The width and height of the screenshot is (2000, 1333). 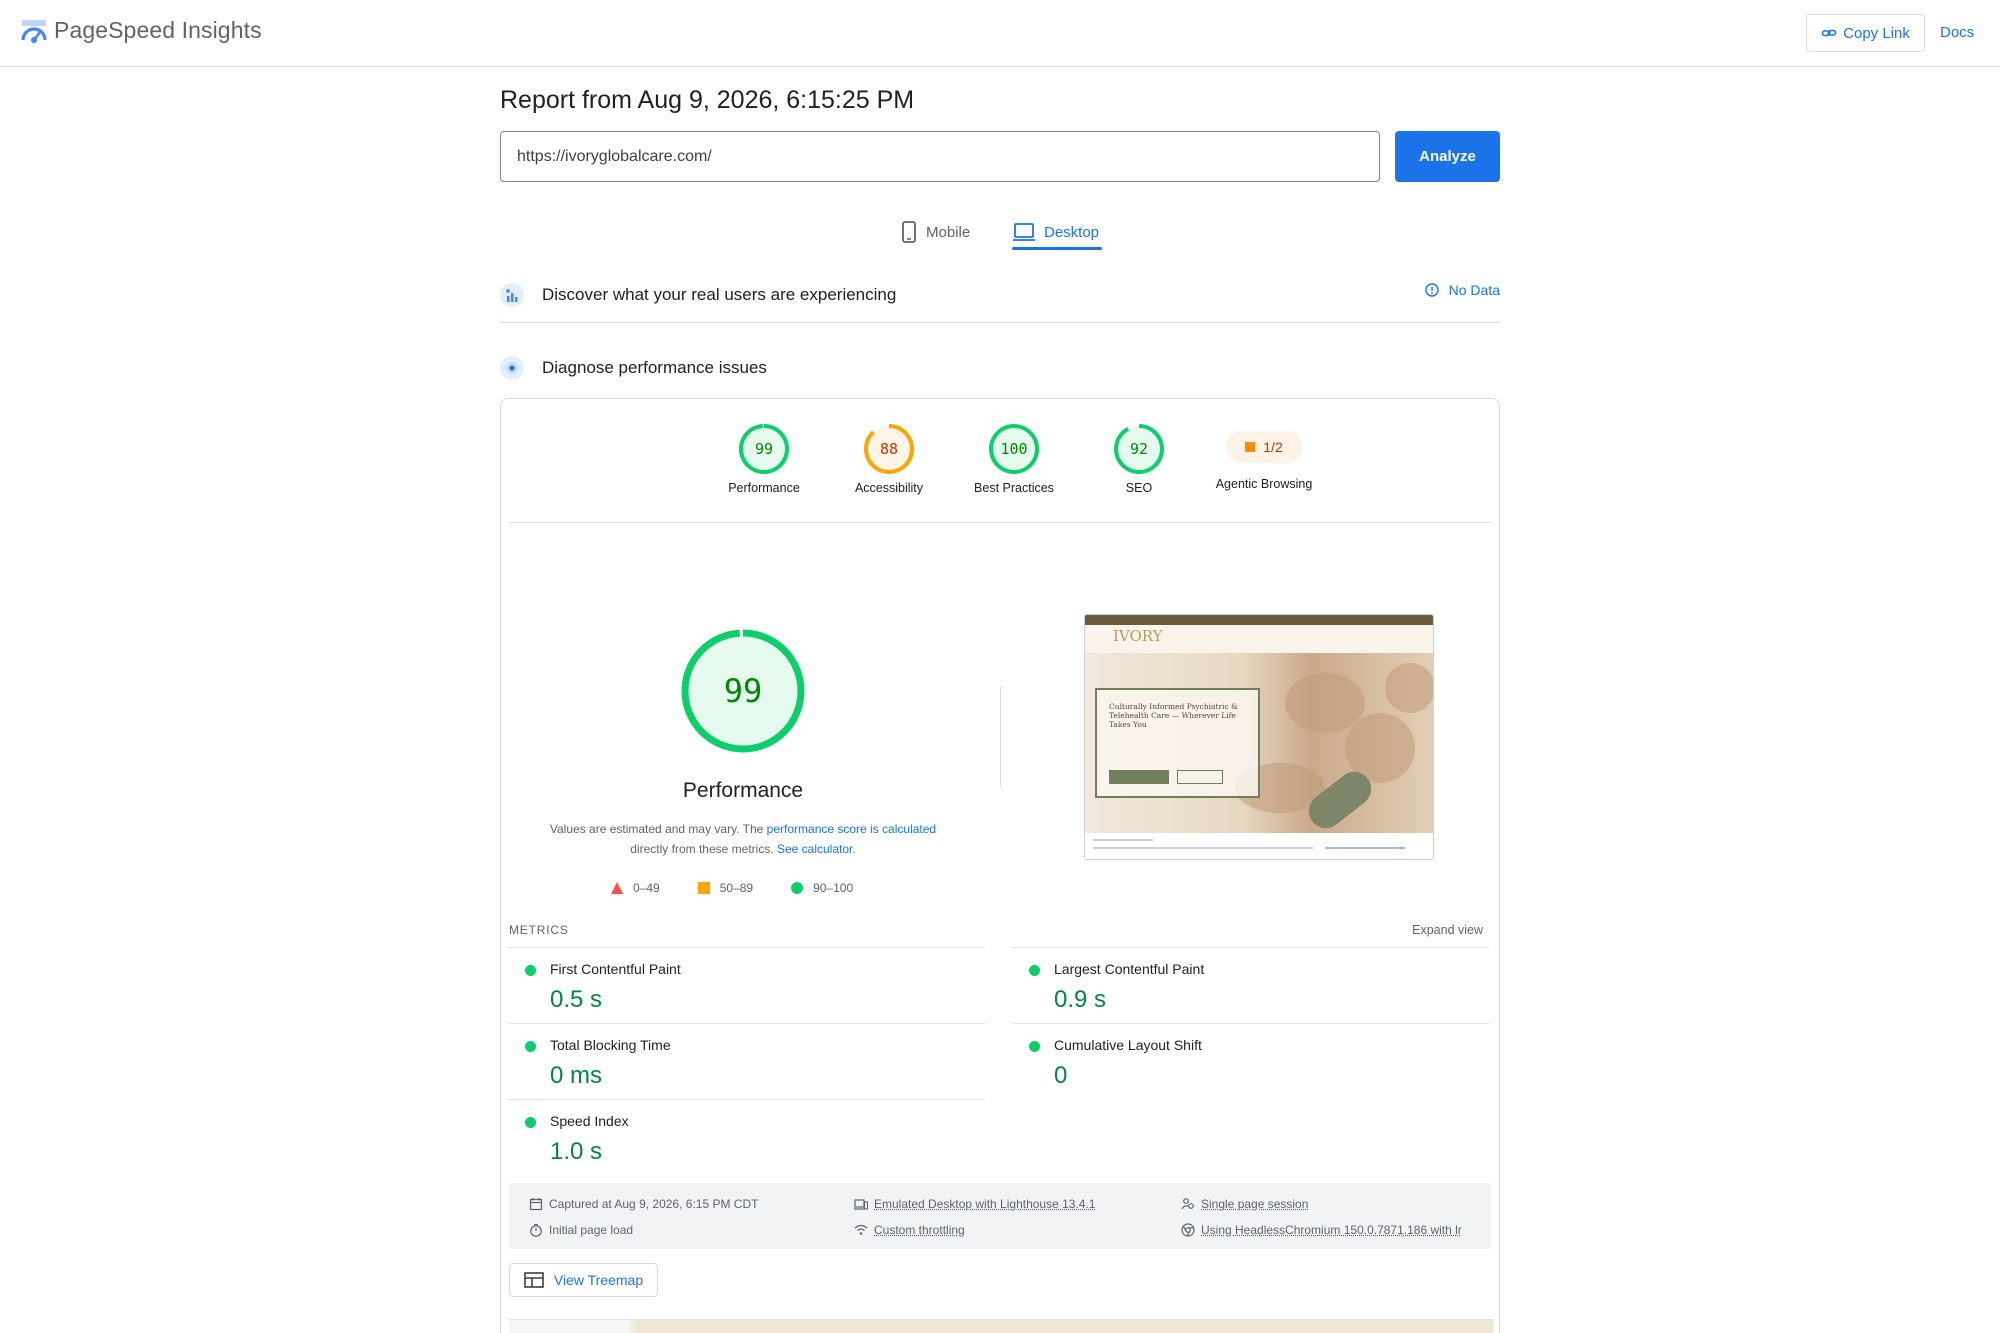 I want to click on metric-name: Largest Contentful Paint, so click(x=1129, y=969).